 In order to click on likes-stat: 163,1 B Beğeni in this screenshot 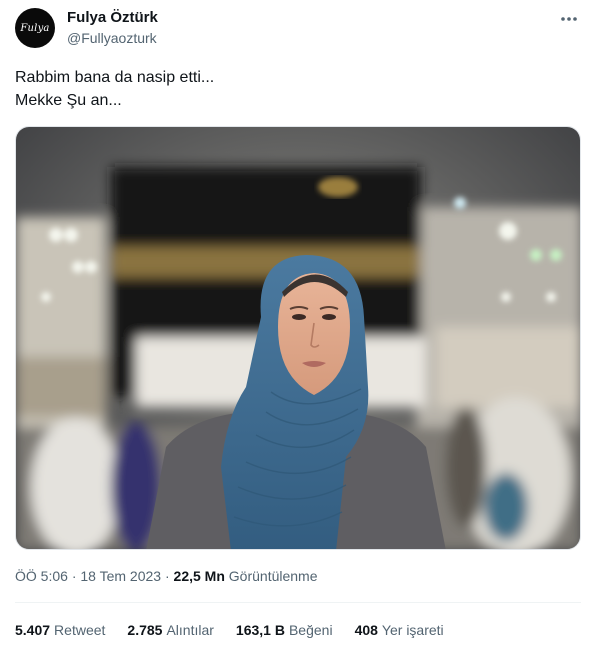, I will do `click(284, 630)`.